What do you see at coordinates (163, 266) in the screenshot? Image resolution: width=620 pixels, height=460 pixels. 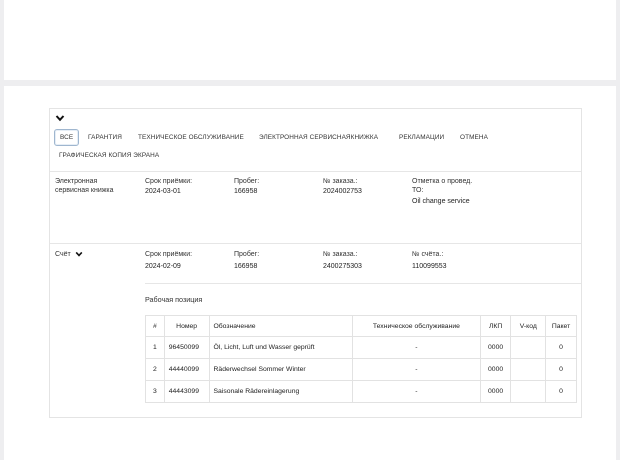 I see `acceptance-date-value: 2024-02-09` at bounding box center [163, 266].